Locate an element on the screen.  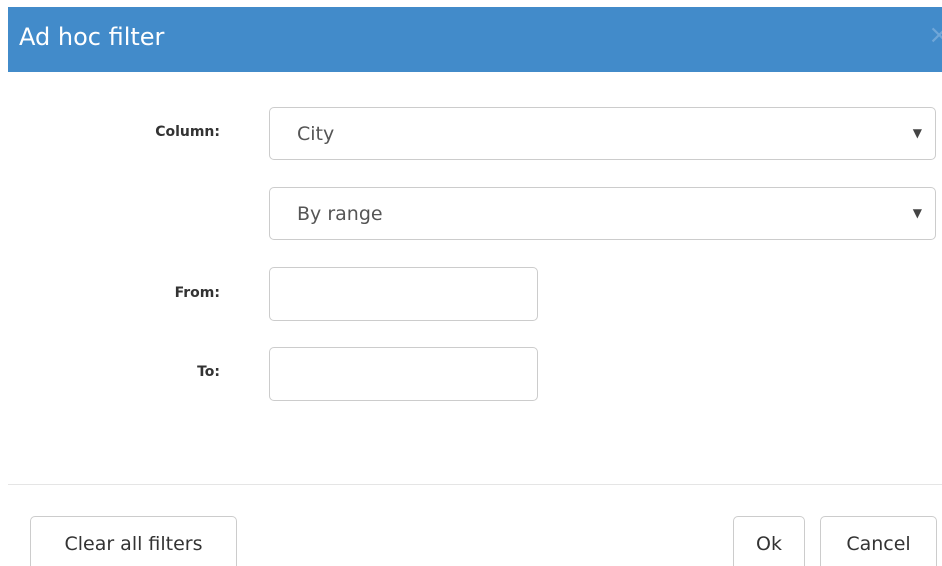
from-label: From: is located at coordinates (197, 293).